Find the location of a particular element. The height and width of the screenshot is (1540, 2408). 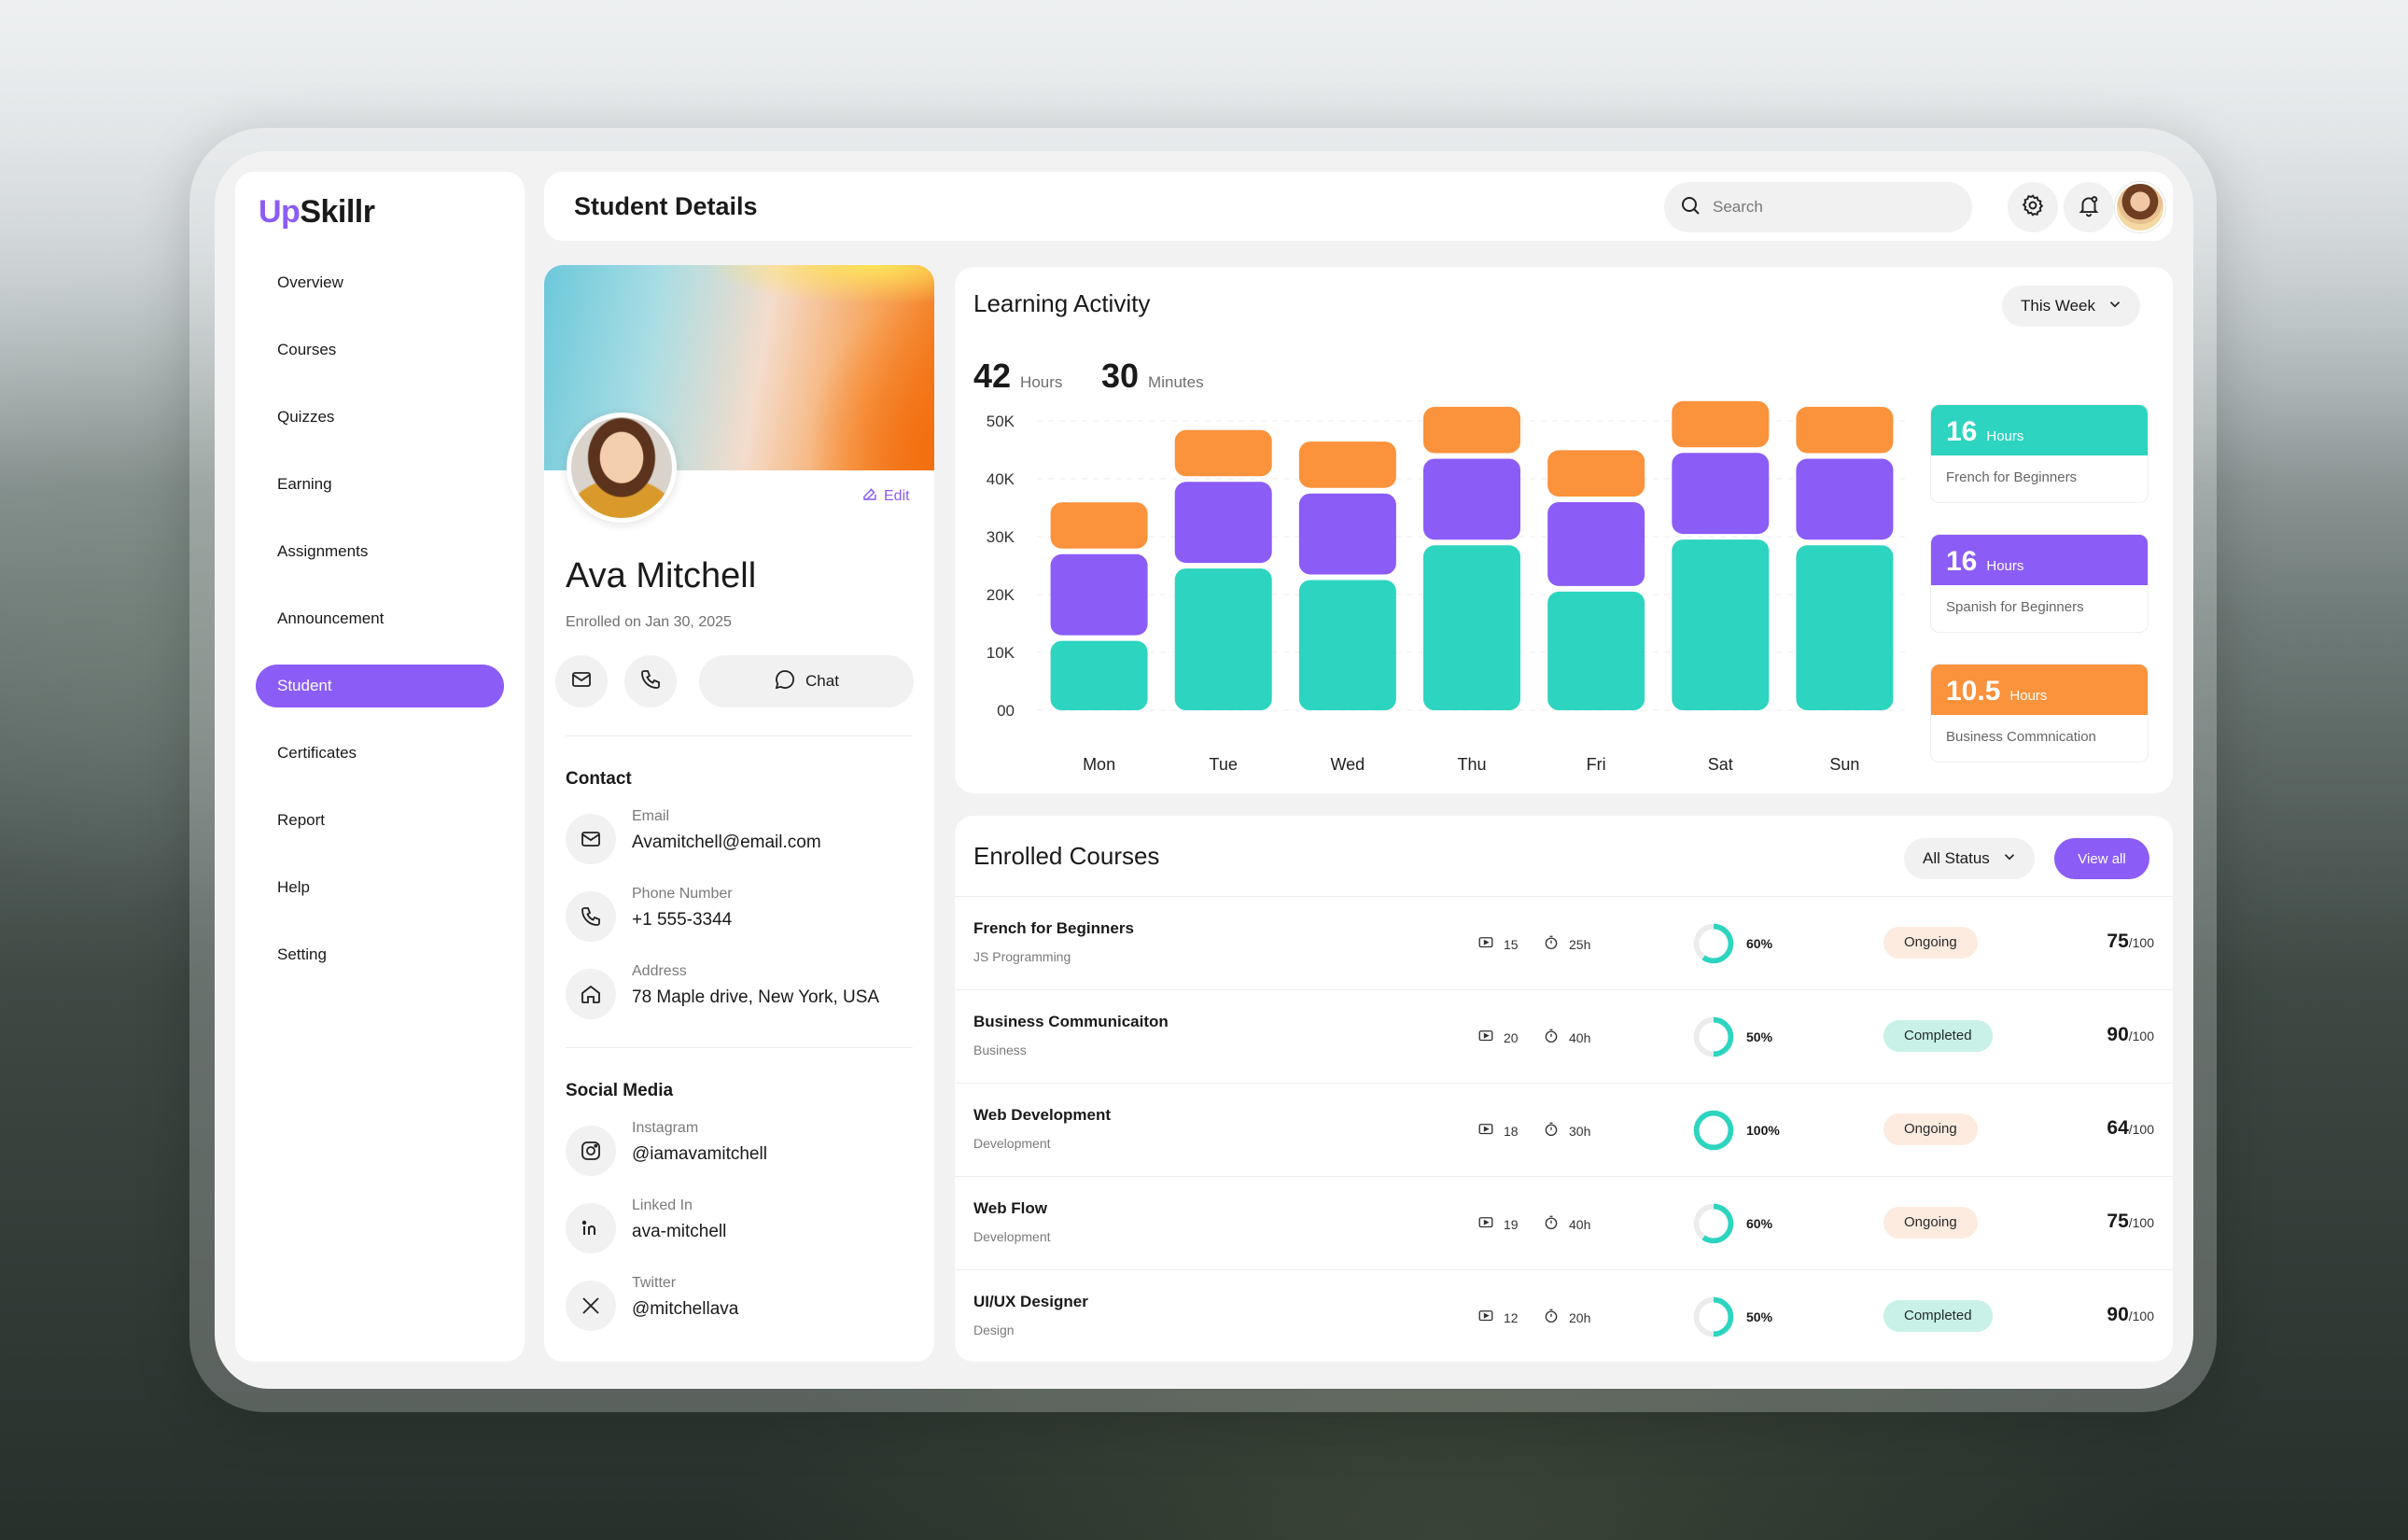

course-category: Development is located at coordinates (1012, 1143).